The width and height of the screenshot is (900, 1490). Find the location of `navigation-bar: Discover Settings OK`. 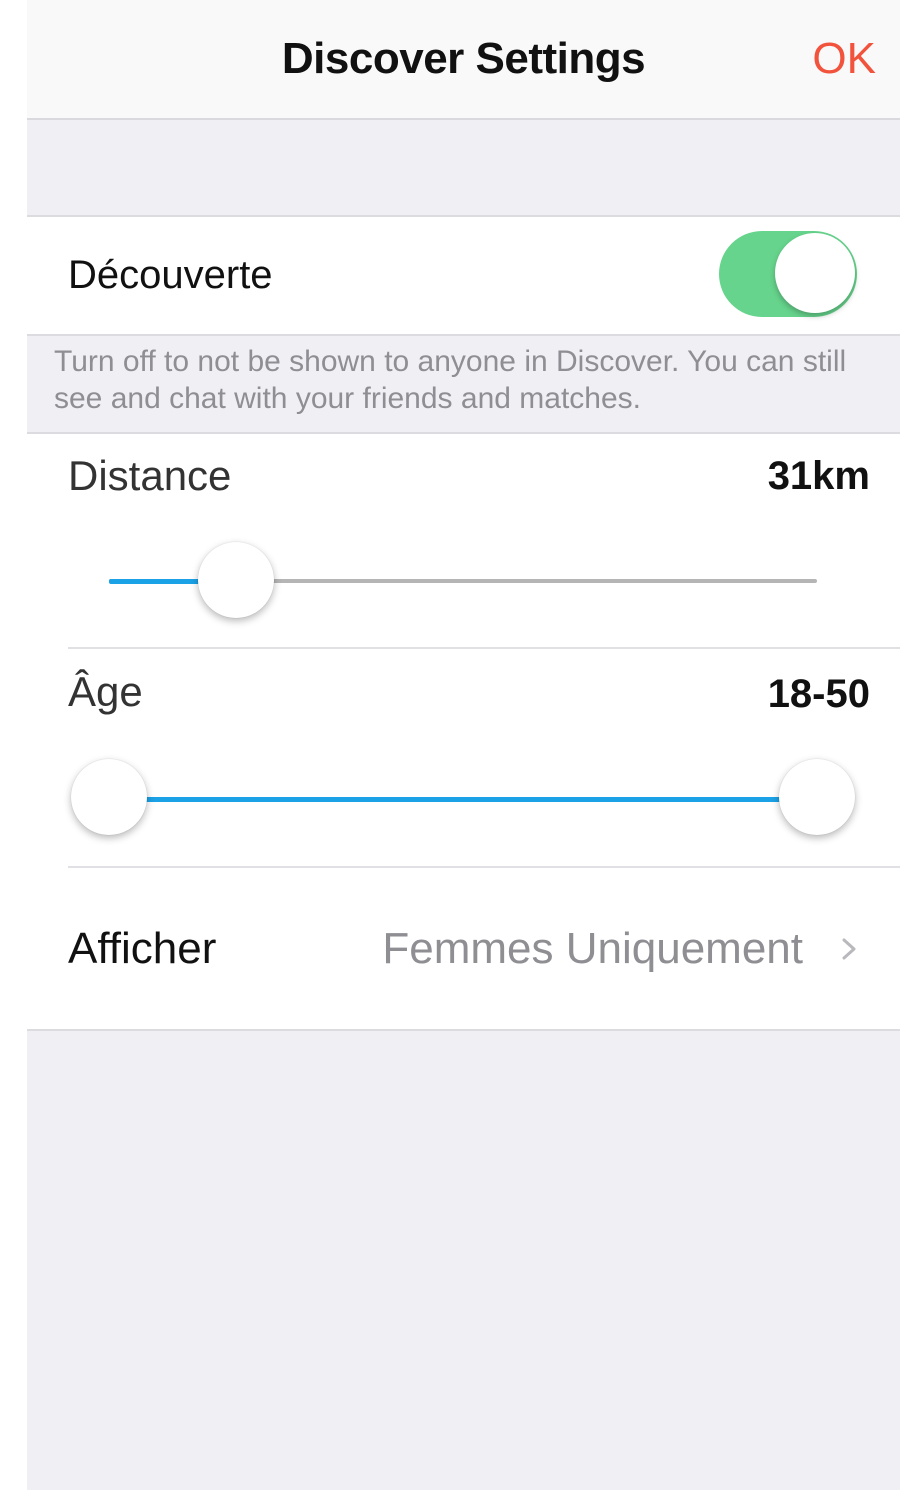

navigation-bar: Discover Settings OK is located at coordinates (463, 60).